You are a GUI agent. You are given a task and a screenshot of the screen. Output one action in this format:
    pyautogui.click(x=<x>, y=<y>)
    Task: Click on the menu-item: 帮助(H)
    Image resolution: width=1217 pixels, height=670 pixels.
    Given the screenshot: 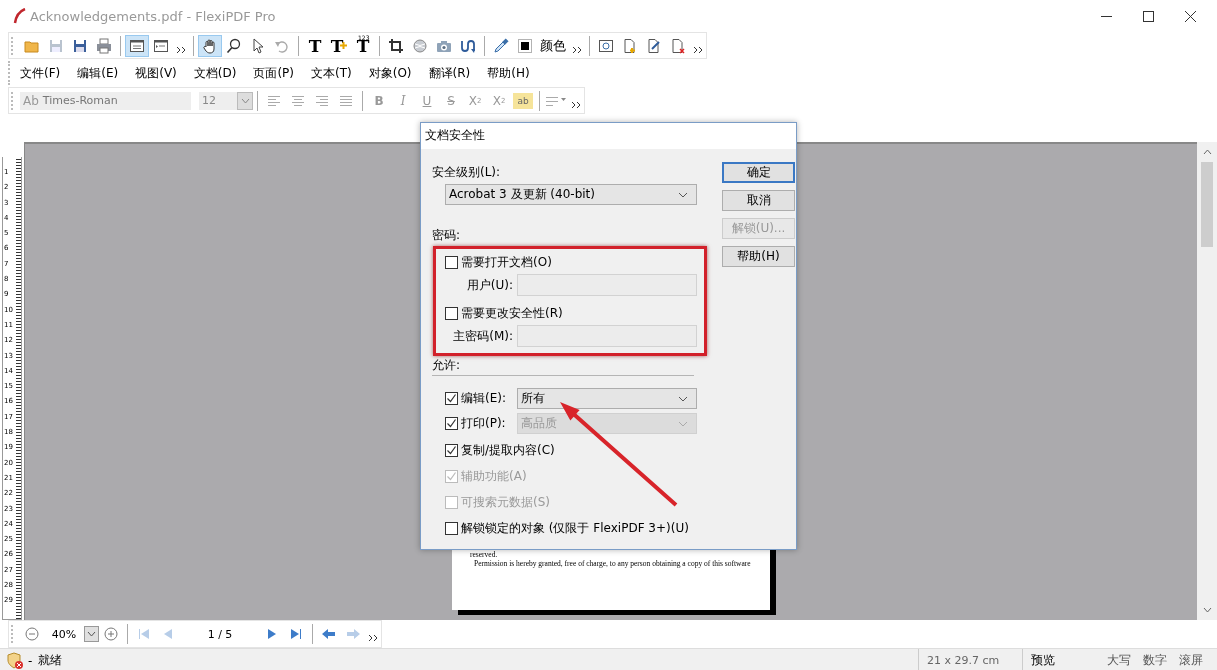 What is the action you would take?
    pyautogui.click(x=508, y=73)
    